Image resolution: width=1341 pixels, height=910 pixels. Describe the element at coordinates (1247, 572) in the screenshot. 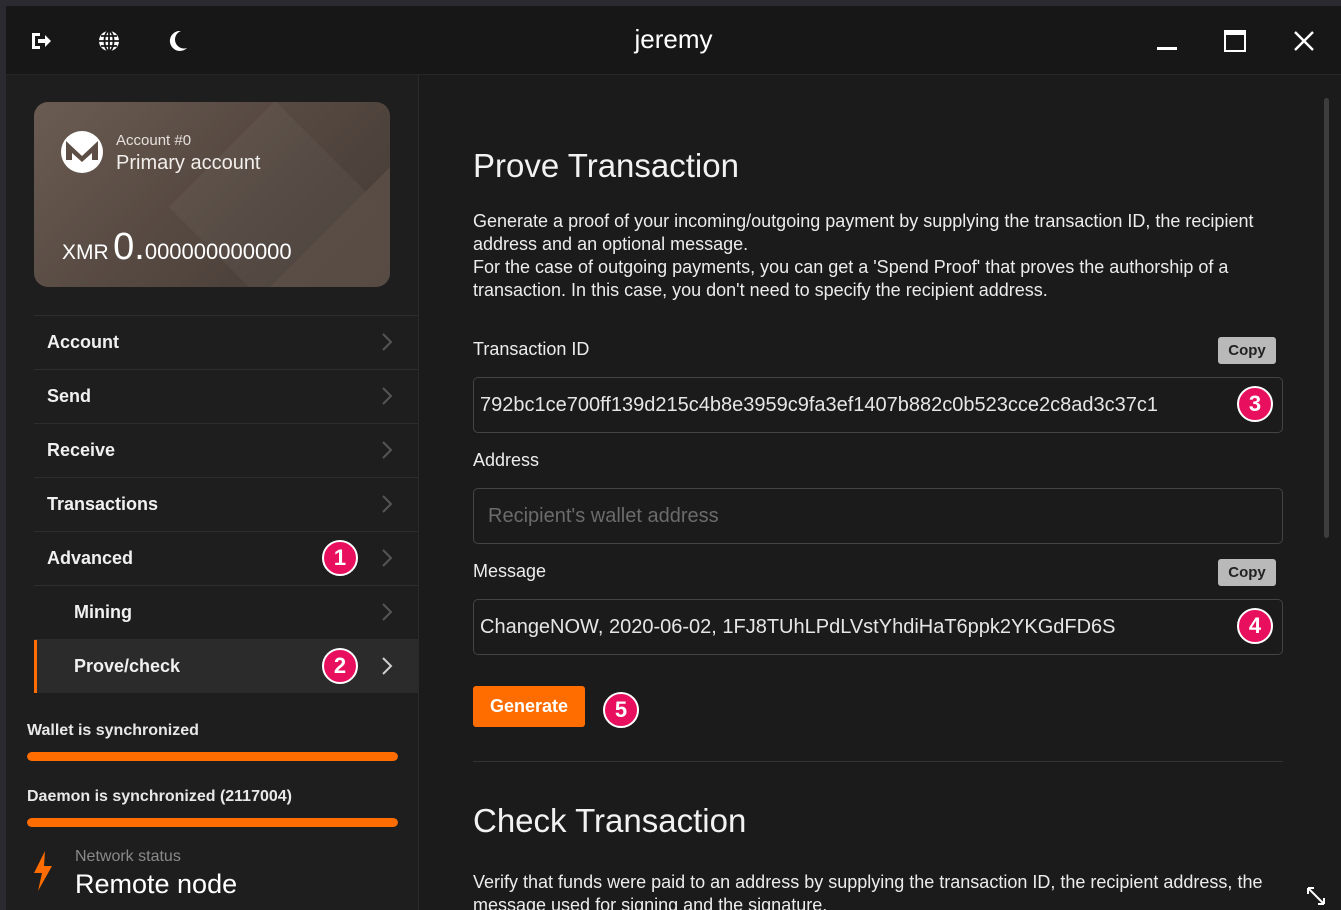

I see `copy-message-button: Copy` at that location.